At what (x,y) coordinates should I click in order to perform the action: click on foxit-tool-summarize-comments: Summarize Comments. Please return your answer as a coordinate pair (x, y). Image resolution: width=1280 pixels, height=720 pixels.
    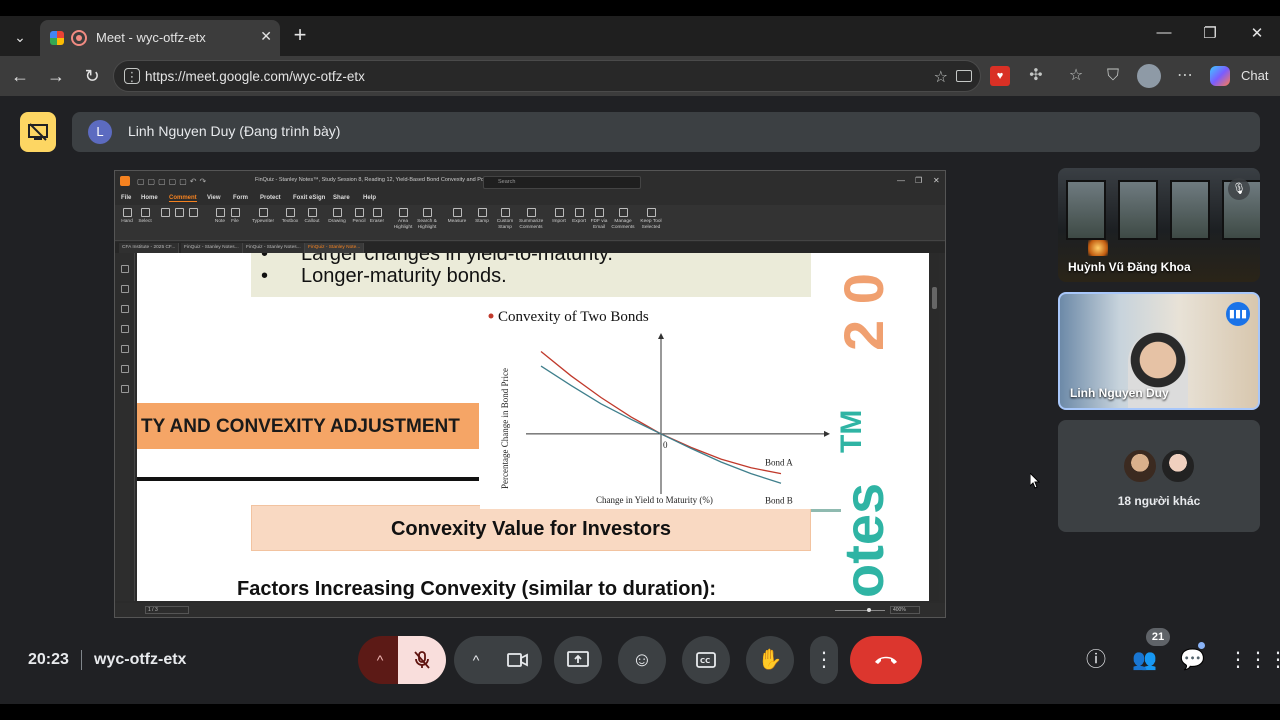
    Looking at the image, I should click on (531, 219).